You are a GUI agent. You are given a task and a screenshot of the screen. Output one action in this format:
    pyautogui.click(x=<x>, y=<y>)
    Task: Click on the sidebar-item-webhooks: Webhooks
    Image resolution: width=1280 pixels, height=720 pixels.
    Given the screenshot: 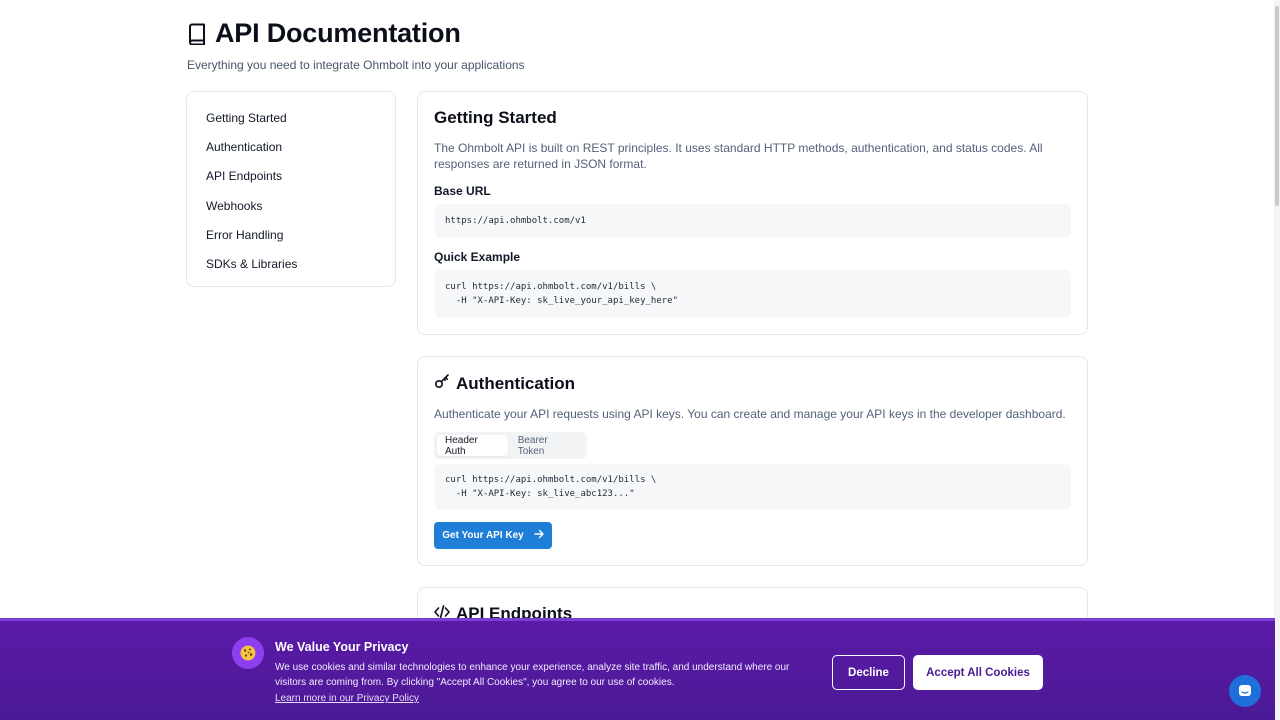 What is the action you would take?
    pyautogui.click(x=291, y=205)
    